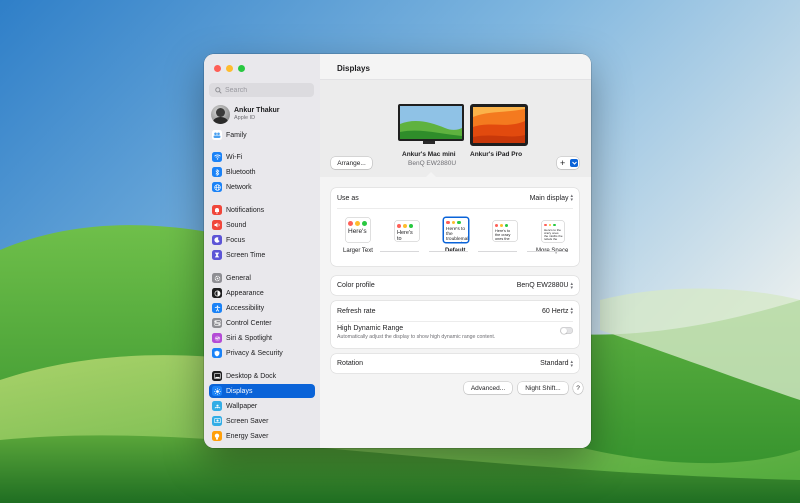  What do you see at coordinates (262, 421) in the screenshot?
I see `sidebar-item-screen-saver: Screen Saver` at bounding box center [262, 421].